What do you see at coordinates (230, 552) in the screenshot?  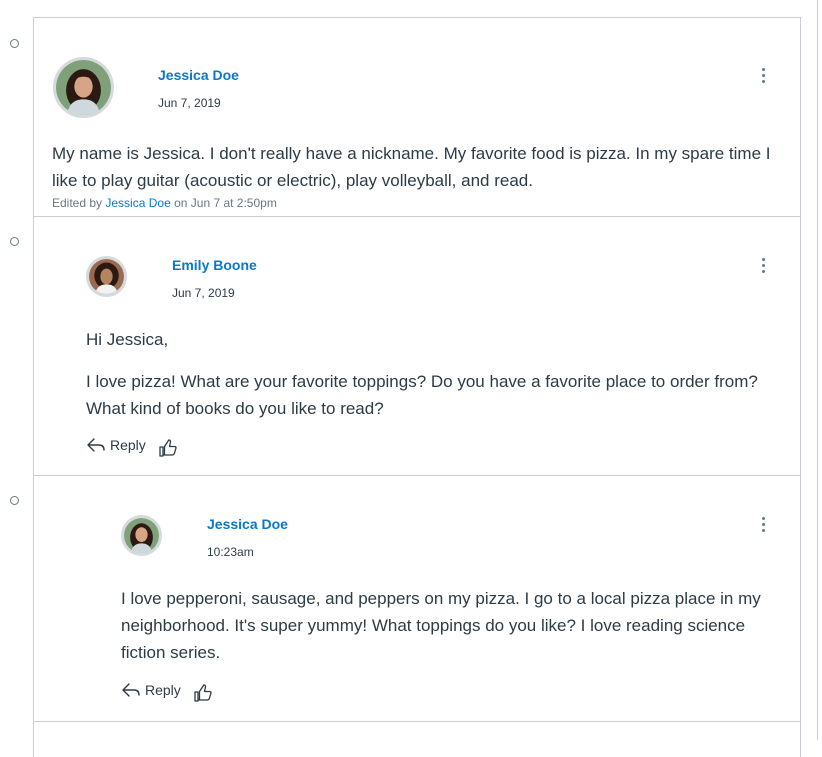 I see `post-date: 10:23am` at bounding box center [230, 552].